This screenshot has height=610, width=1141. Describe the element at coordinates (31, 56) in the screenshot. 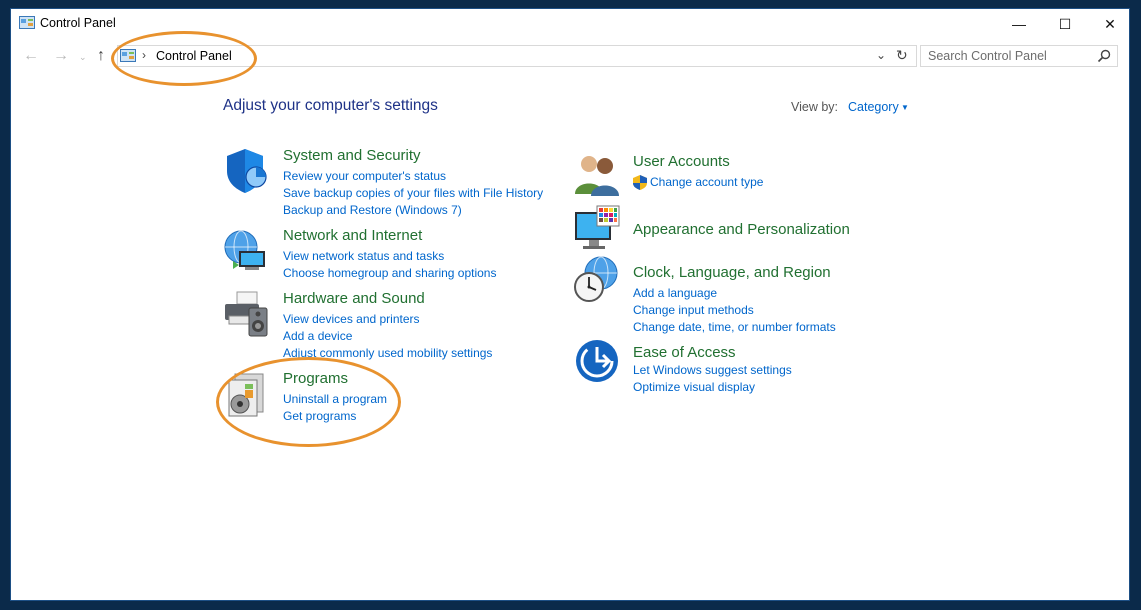

I see `back-button: ←` at that location.